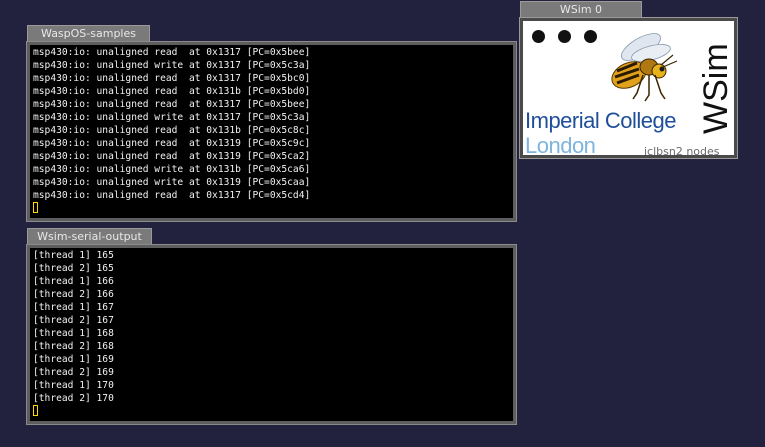 The image size is (765, 447). Describe the element at coordinates (73, 398) in the screenshot. I see `serial-line: [thread 2] 170` at that location.